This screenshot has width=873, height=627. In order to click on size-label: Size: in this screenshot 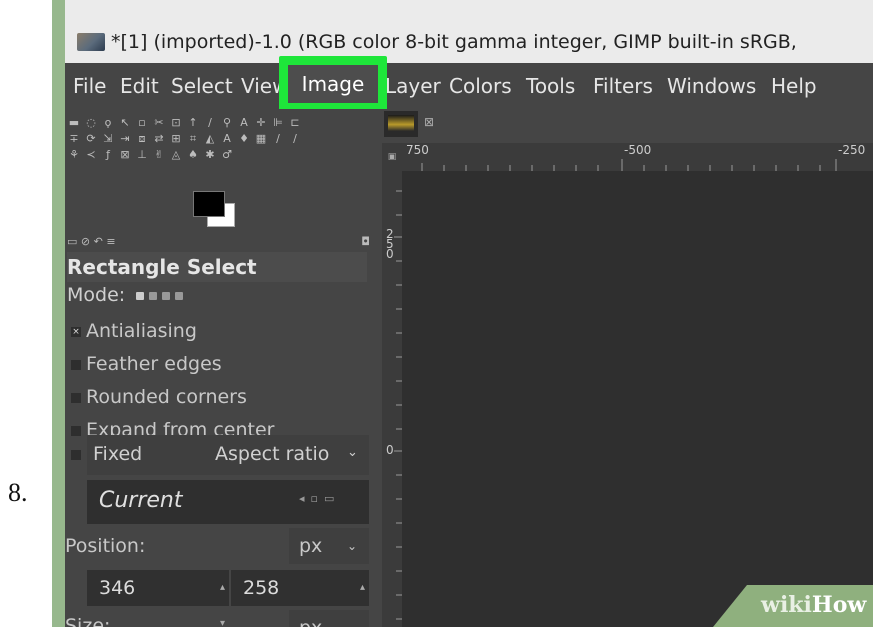, I will do `click(88, 621)`.